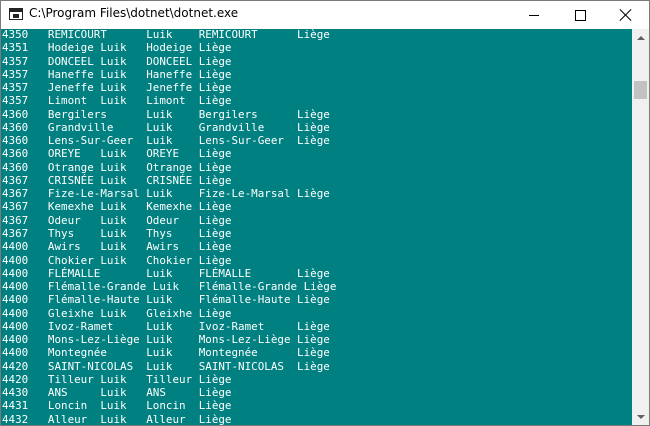 This screenshot has width=650, height=426. I want to click on console-line: 4400 Chokier Luik Chokier Liège, so click(117, 260).